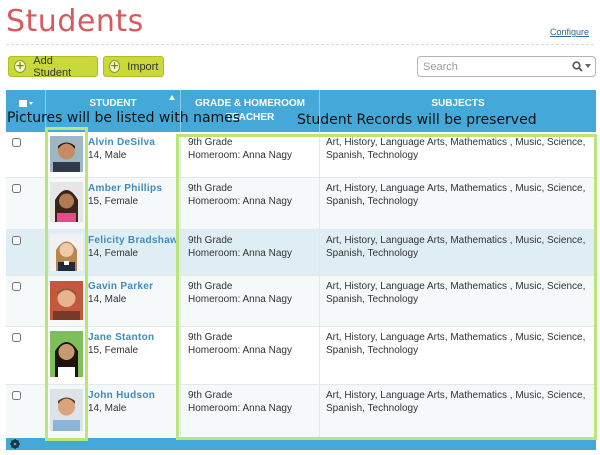 This screenshot has height=455, width=600. What do you see at coordinates (113, 253) in the screenshot?
I see `student-details: 14, Female` at bounding box center [113, 253].